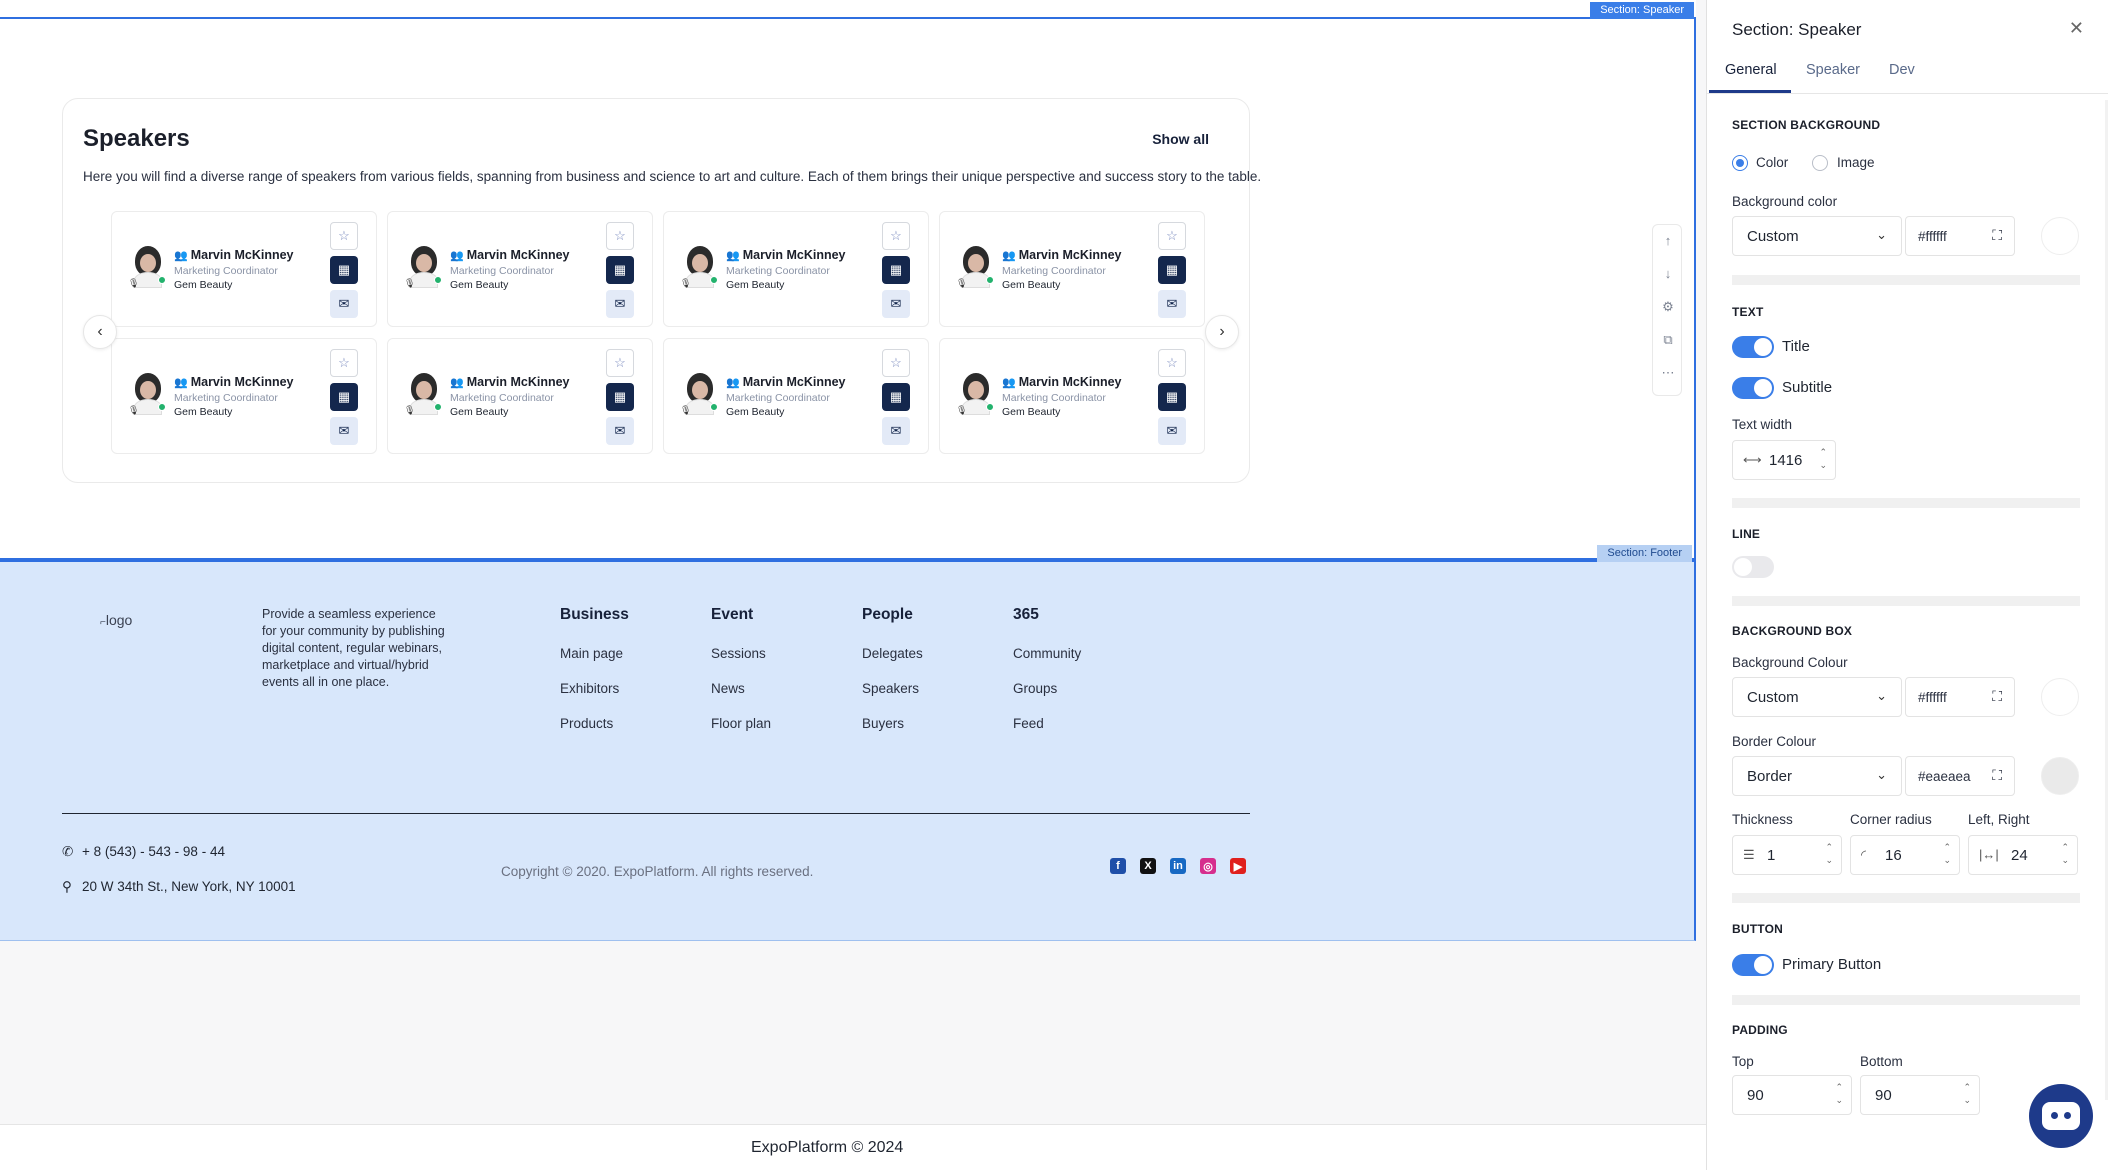 The height and width of the screenshot is (1170, 2108). I want to click on background-color-select: Custom ⌄, so click(1817, 236).